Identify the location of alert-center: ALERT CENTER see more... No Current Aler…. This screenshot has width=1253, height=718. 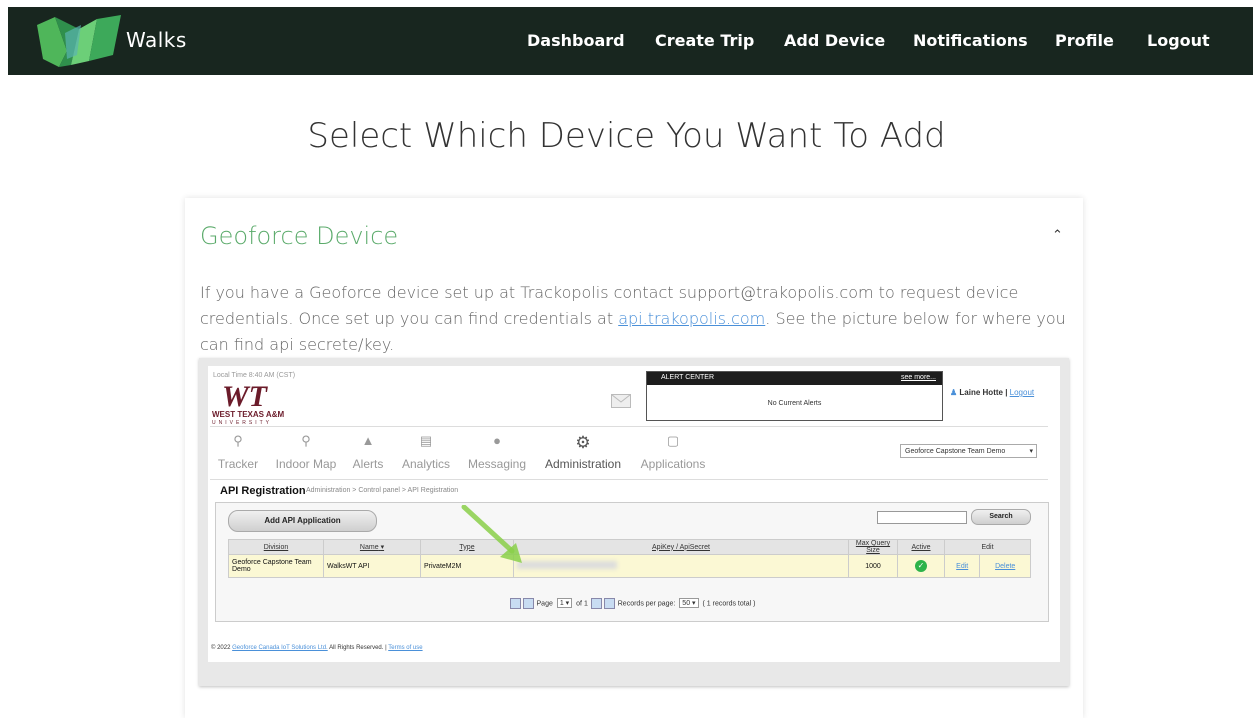
(794, 396).